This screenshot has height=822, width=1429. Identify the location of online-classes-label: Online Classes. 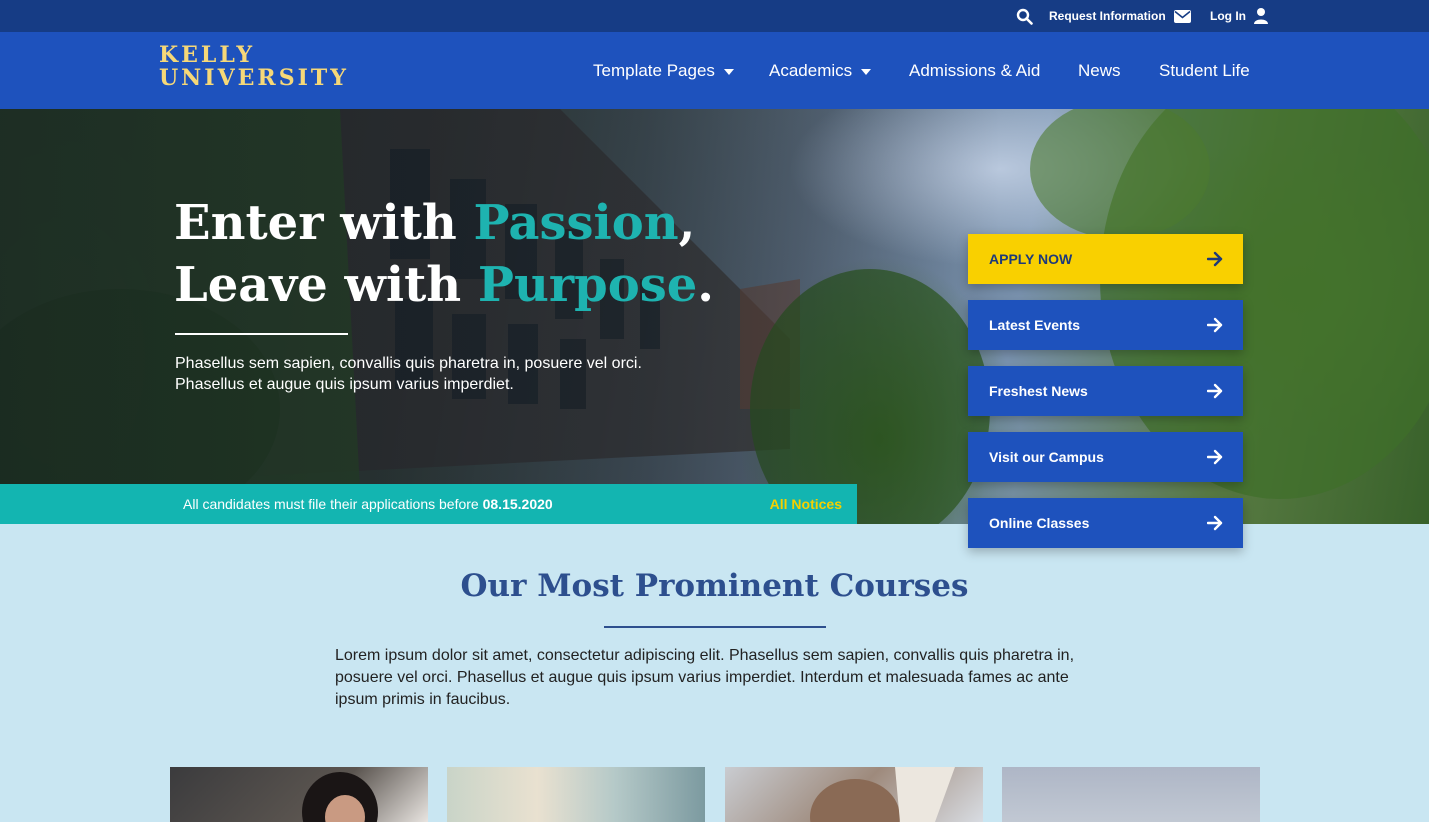
(1039, 523).